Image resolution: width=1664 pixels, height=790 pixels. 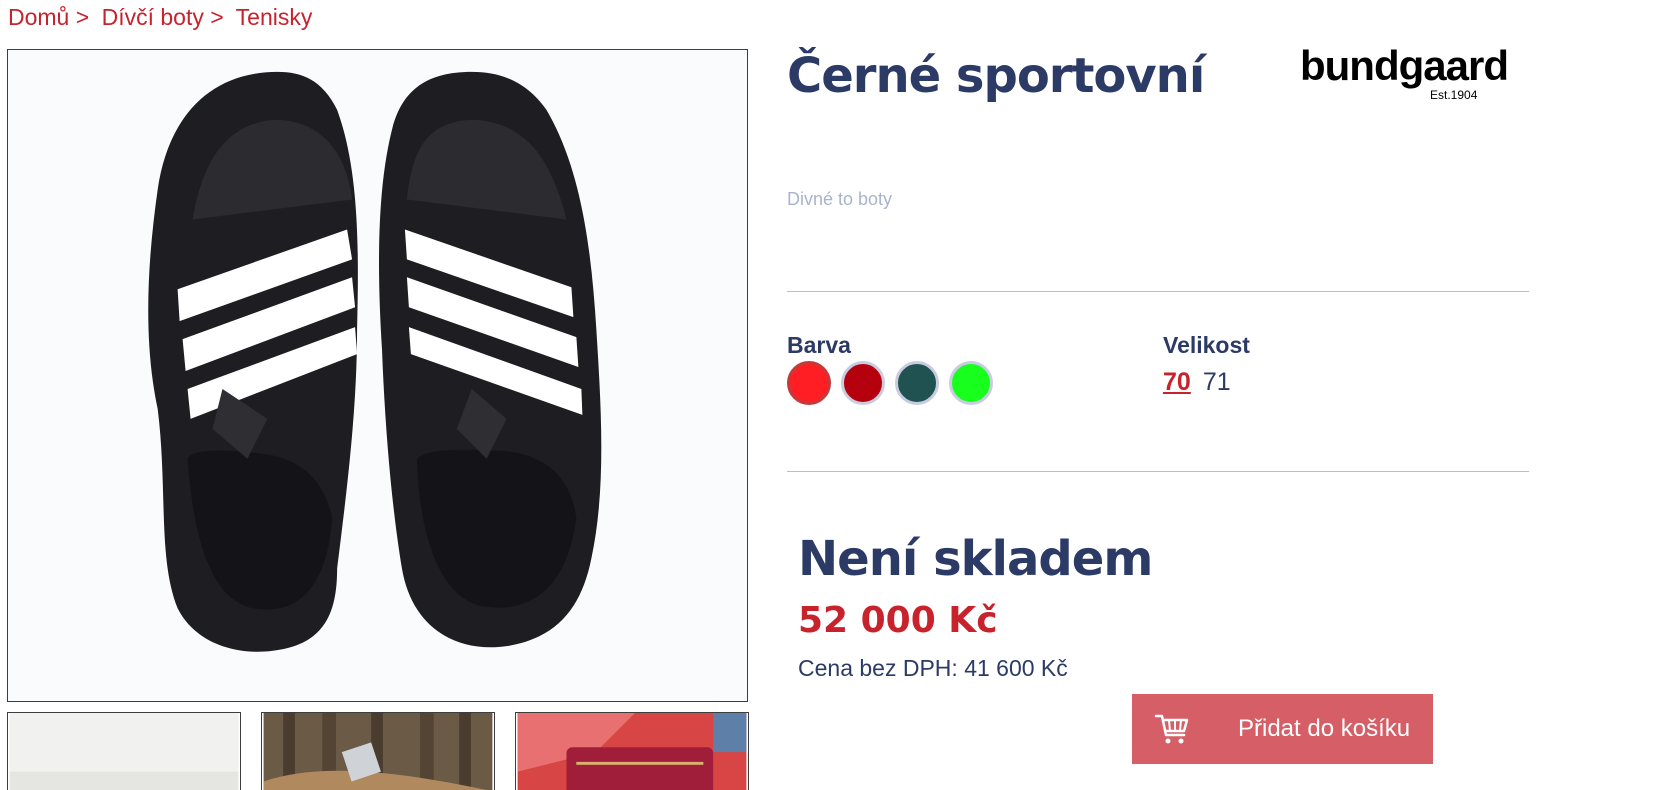 I want to click on brand-tagline: Est.1904, so click(x=1454, y=95).